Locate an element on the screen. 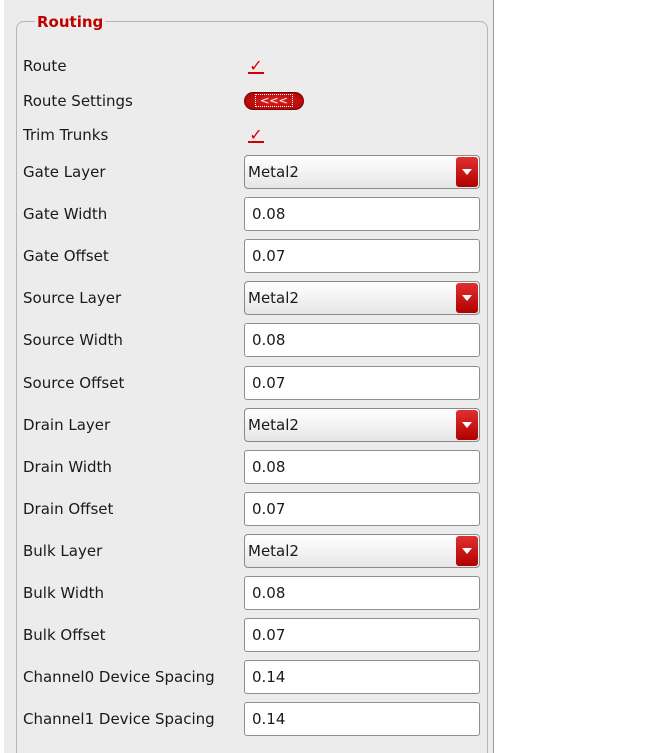 The width and height of the screenshot is (663, 753). route-settings-button-label: <<< is located at coordinates (274, 100).